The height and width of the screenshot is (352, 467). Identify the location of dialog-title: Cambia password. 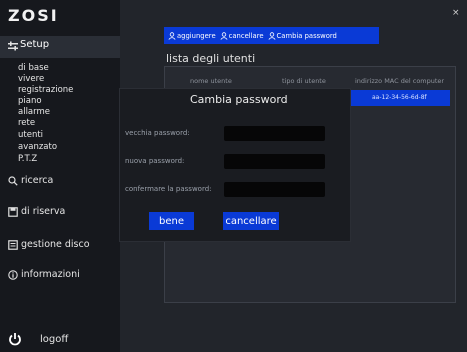
(239, 99).